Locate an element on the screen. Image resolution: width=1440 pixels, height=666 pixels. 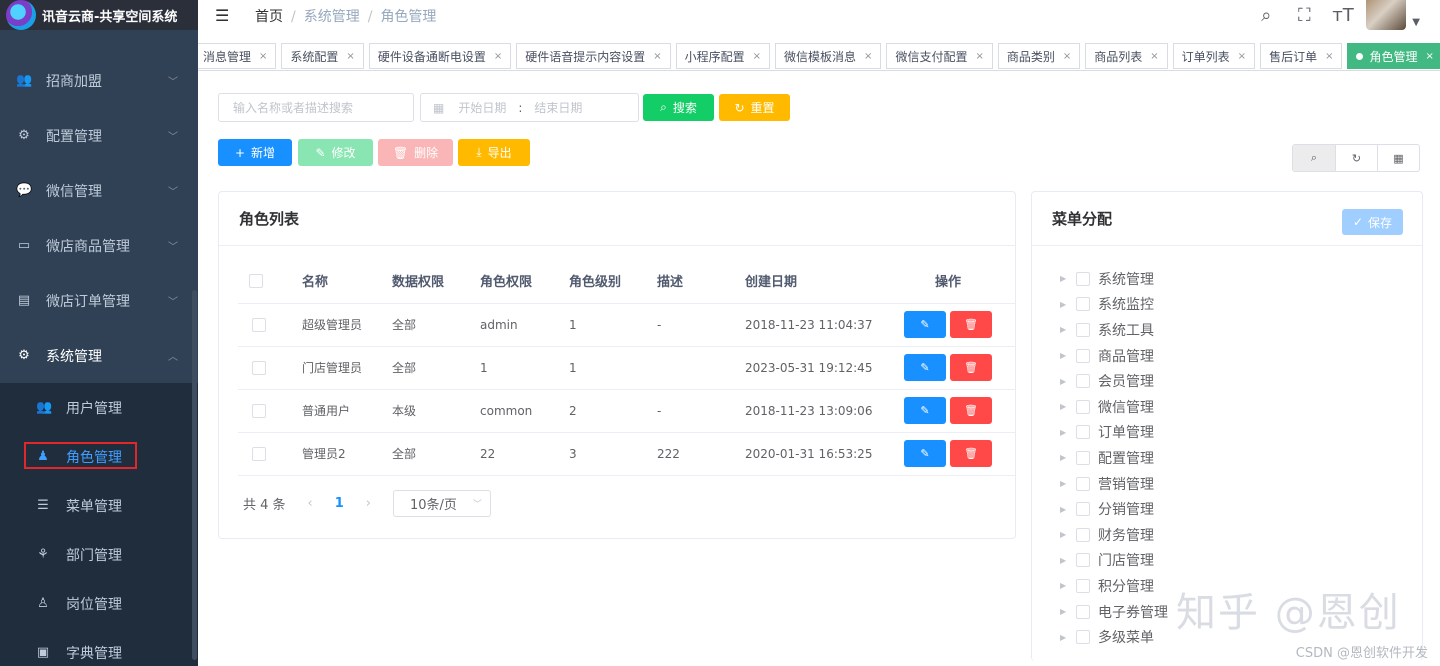
breadcrumb-system: 系统管理 is located at coordinates (332, 17).